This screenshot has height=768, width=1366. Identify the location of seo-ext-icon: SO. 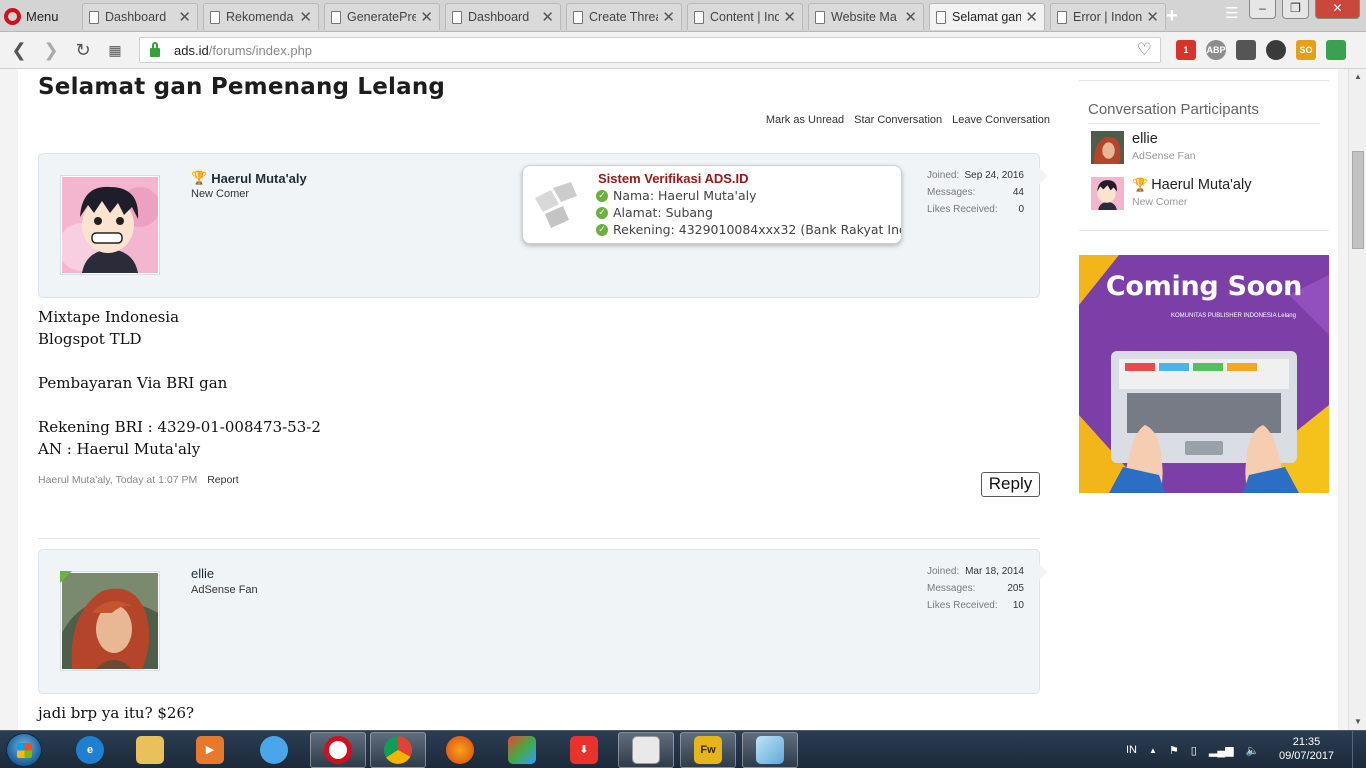
(1306, 50).